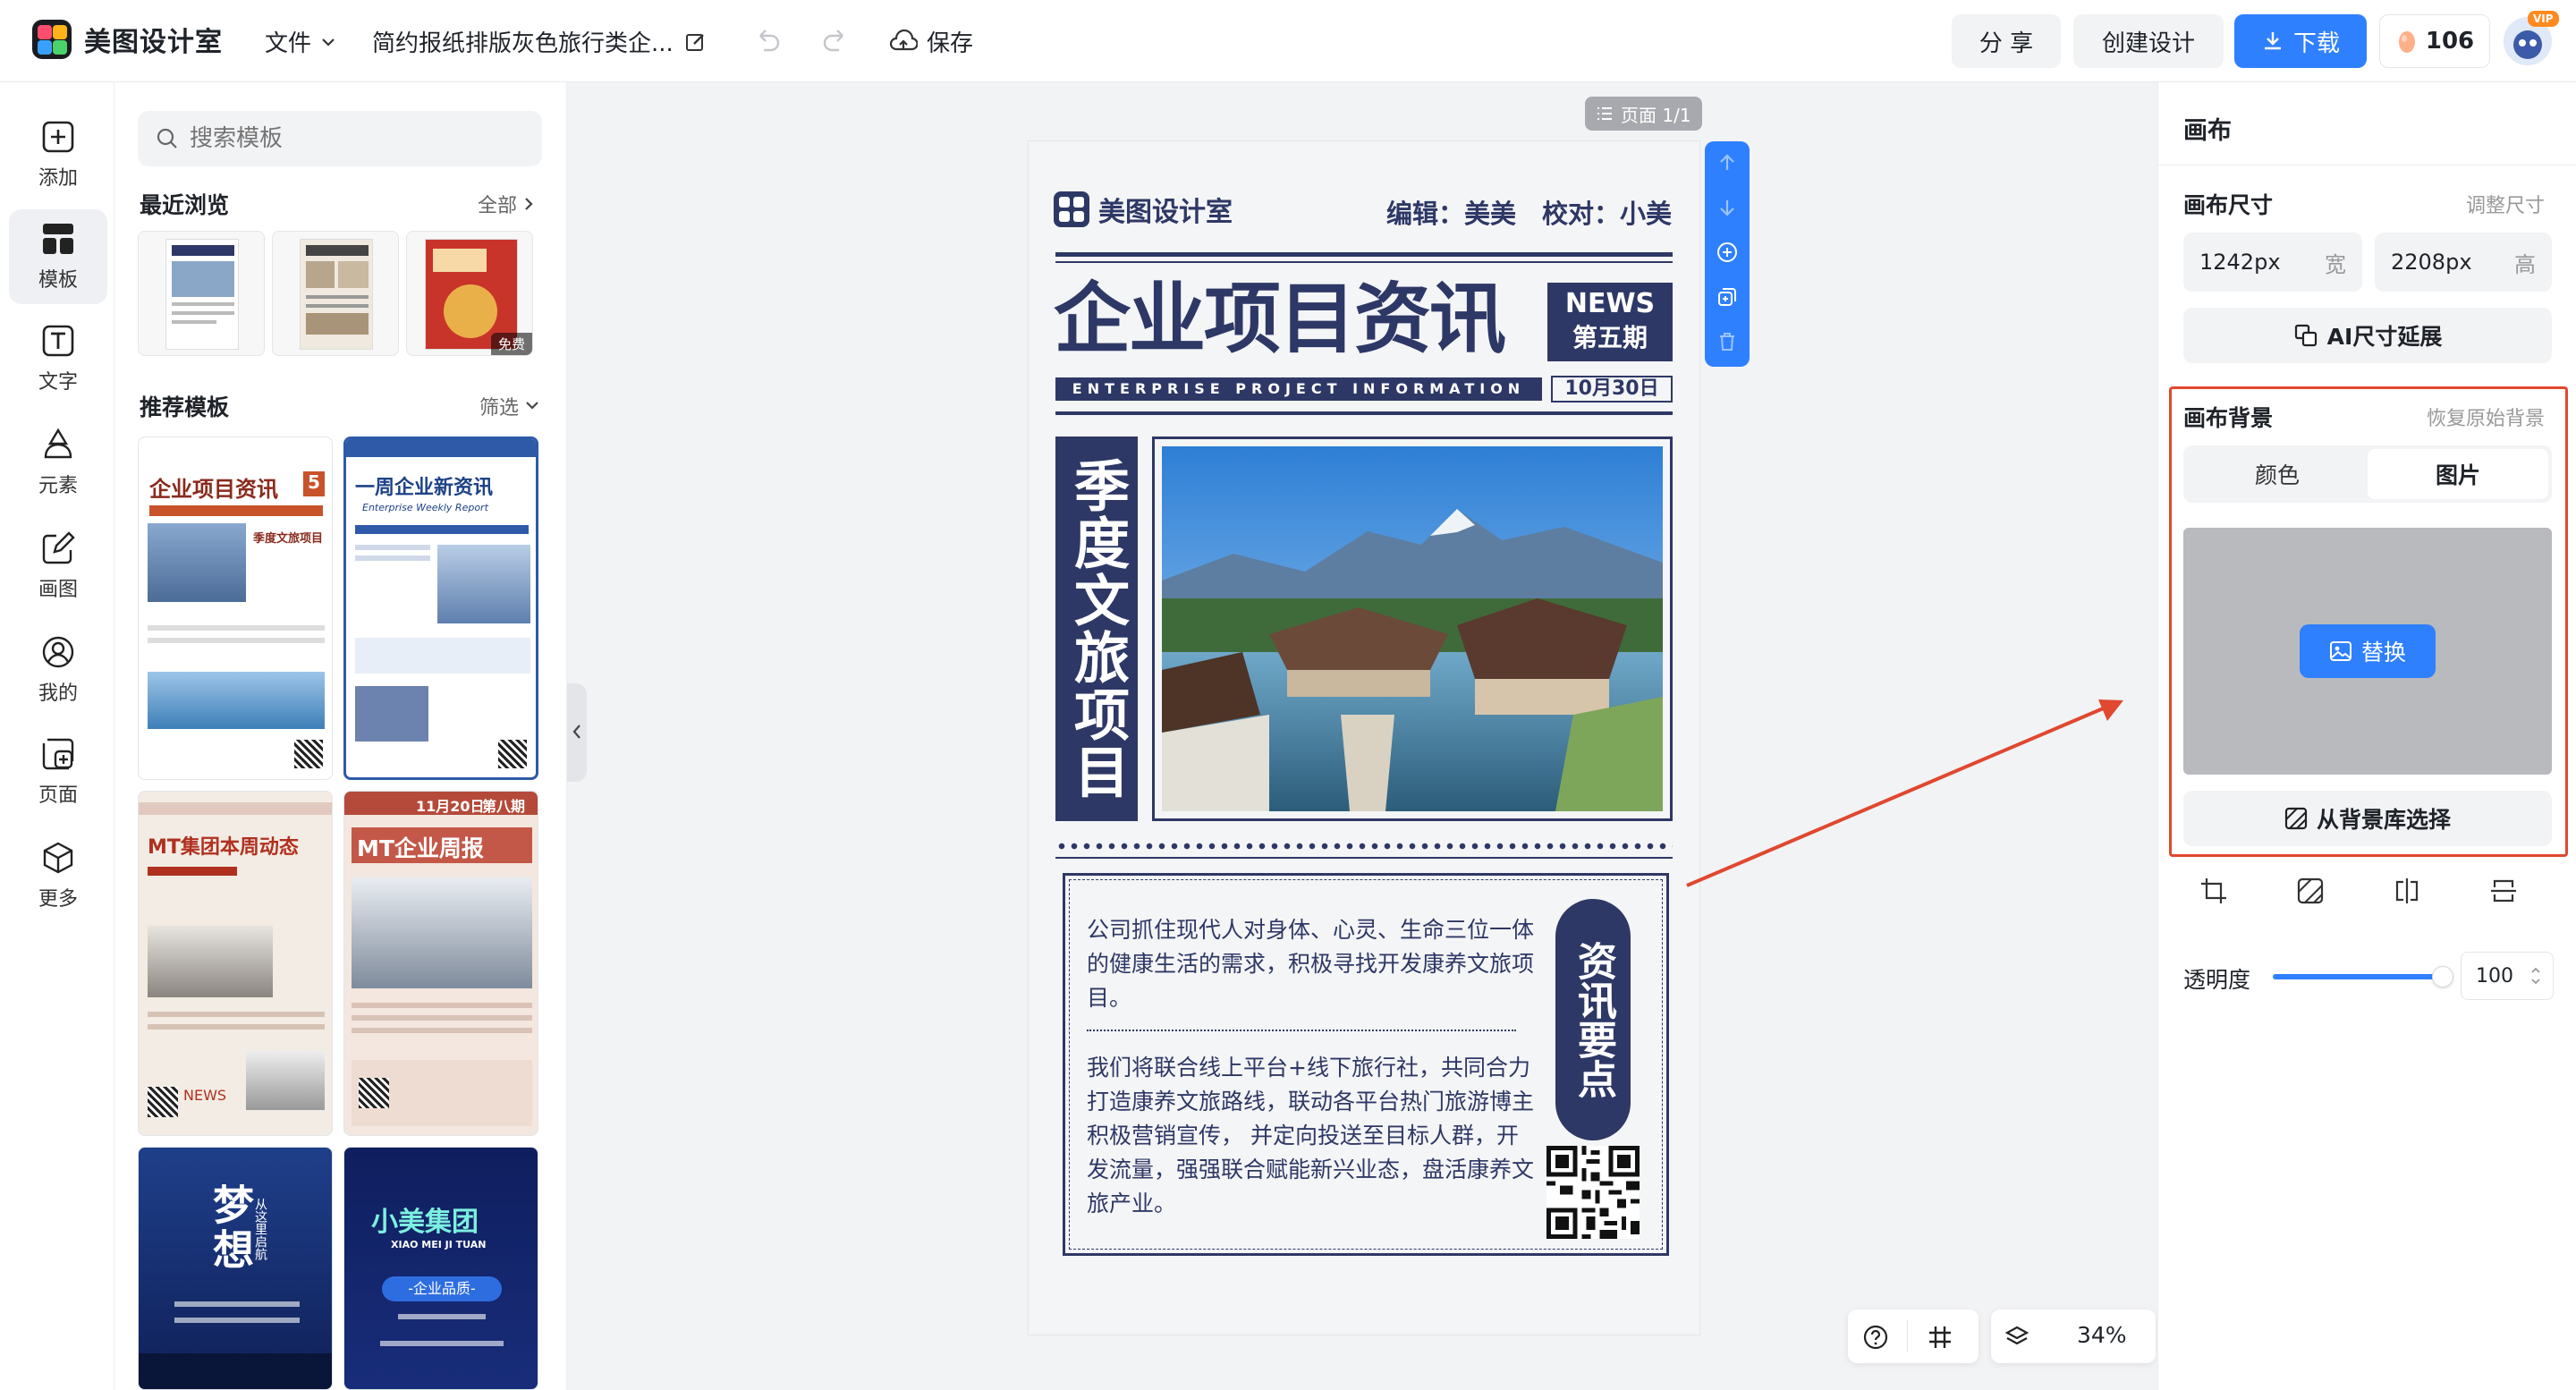 The height and width of the screenshot is (1390, 2576). Describe the element at coordinates (440, 608) in the screenshot. I see `template-card: 一周企业新资讯 Enterprise Weekly Report` at that location.